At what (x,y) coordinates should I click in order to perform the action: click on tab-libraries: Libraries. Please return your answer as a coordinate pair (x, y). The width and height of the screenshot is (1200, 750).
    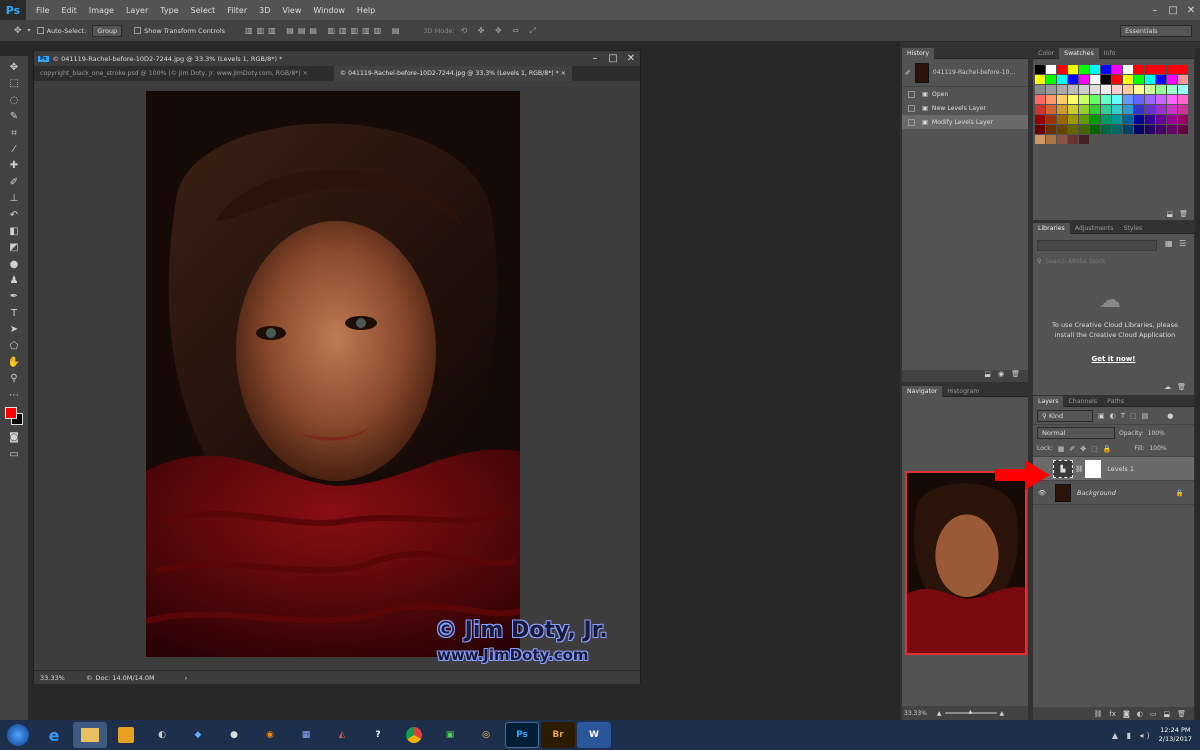
    Looking at the image, I should click on (1051, 228).